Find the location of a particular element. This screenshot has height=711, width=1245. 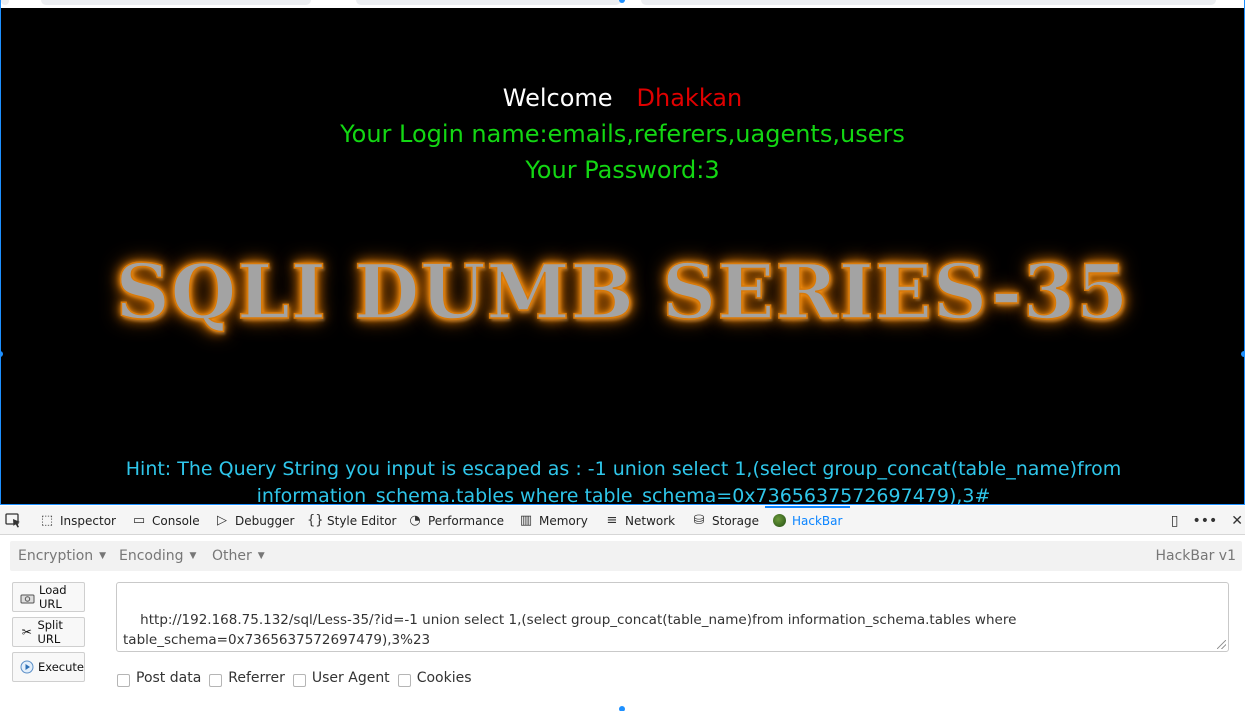

more-options-icon: ••• is located at coordinates (1204, 521).